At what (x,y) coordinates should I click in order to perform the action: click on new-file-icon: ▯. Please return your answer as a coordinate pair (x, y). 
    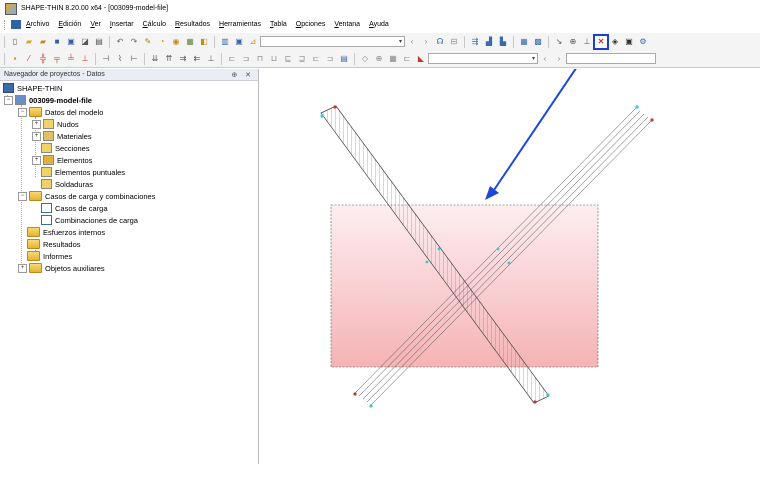
    Looking at the image, I should click on (15, 42).